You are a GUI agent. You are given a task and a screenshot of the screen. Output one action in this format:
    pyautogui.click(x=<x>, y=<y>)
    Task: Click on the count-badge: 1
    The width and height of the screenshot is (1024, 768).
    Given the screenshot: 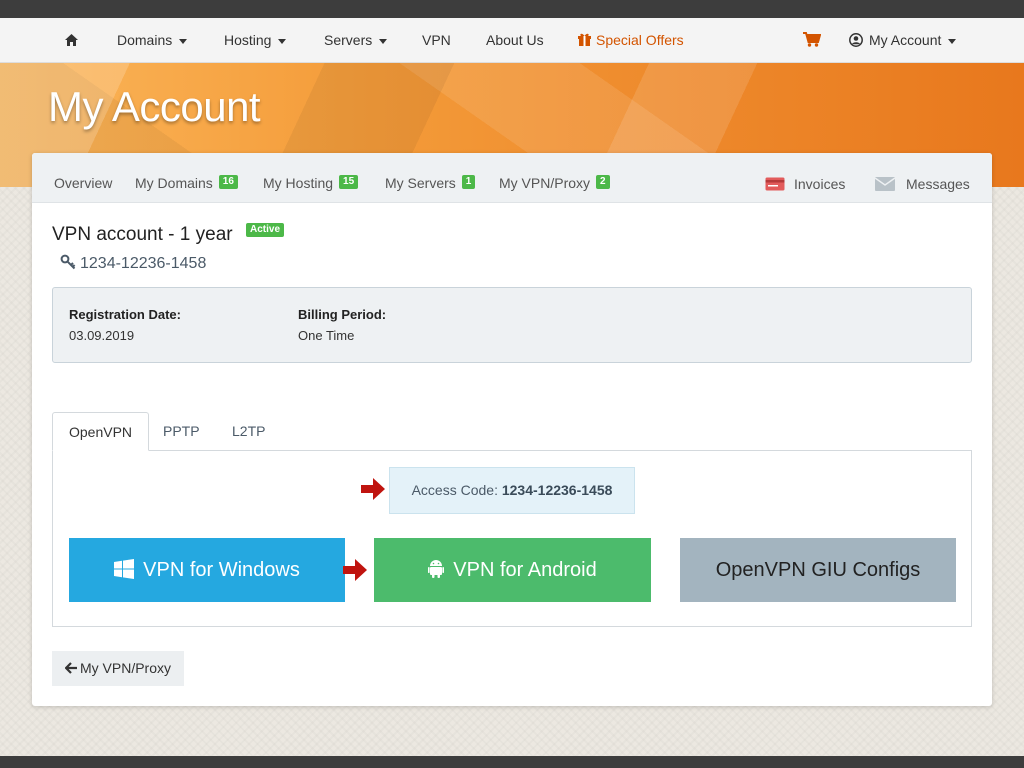 What is the action you would take?
    pyautogui.click(x=468, y=182)
    